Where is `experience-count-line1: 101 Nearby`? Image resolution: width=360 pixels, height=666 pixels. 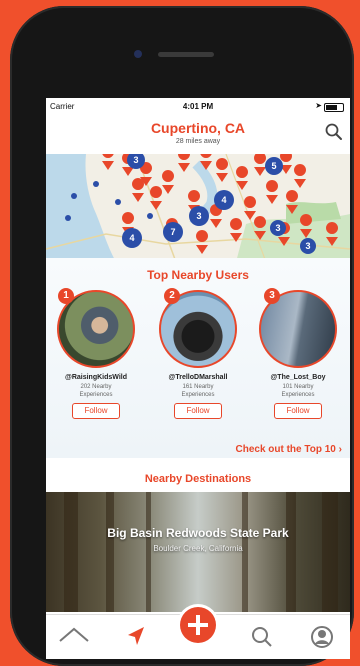 experience-count-line1: 101 Nearby is located at coordinates (298, 387).